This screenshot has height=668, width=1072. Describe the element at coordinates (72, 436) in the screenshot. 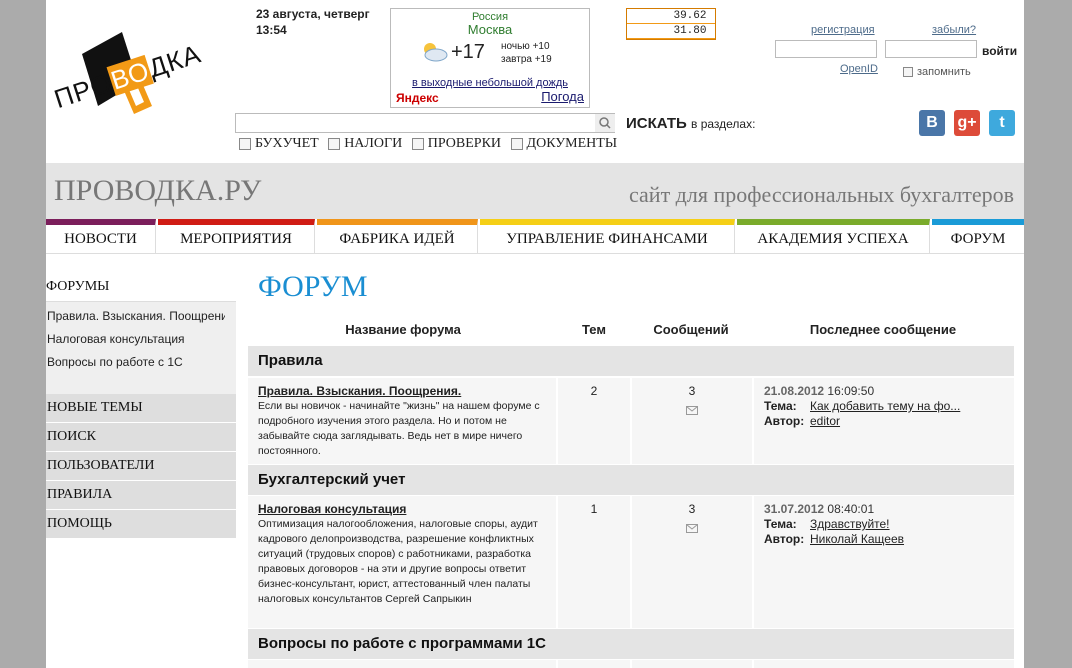

I see `sidebar-item-label: ПОИСК` at that location.